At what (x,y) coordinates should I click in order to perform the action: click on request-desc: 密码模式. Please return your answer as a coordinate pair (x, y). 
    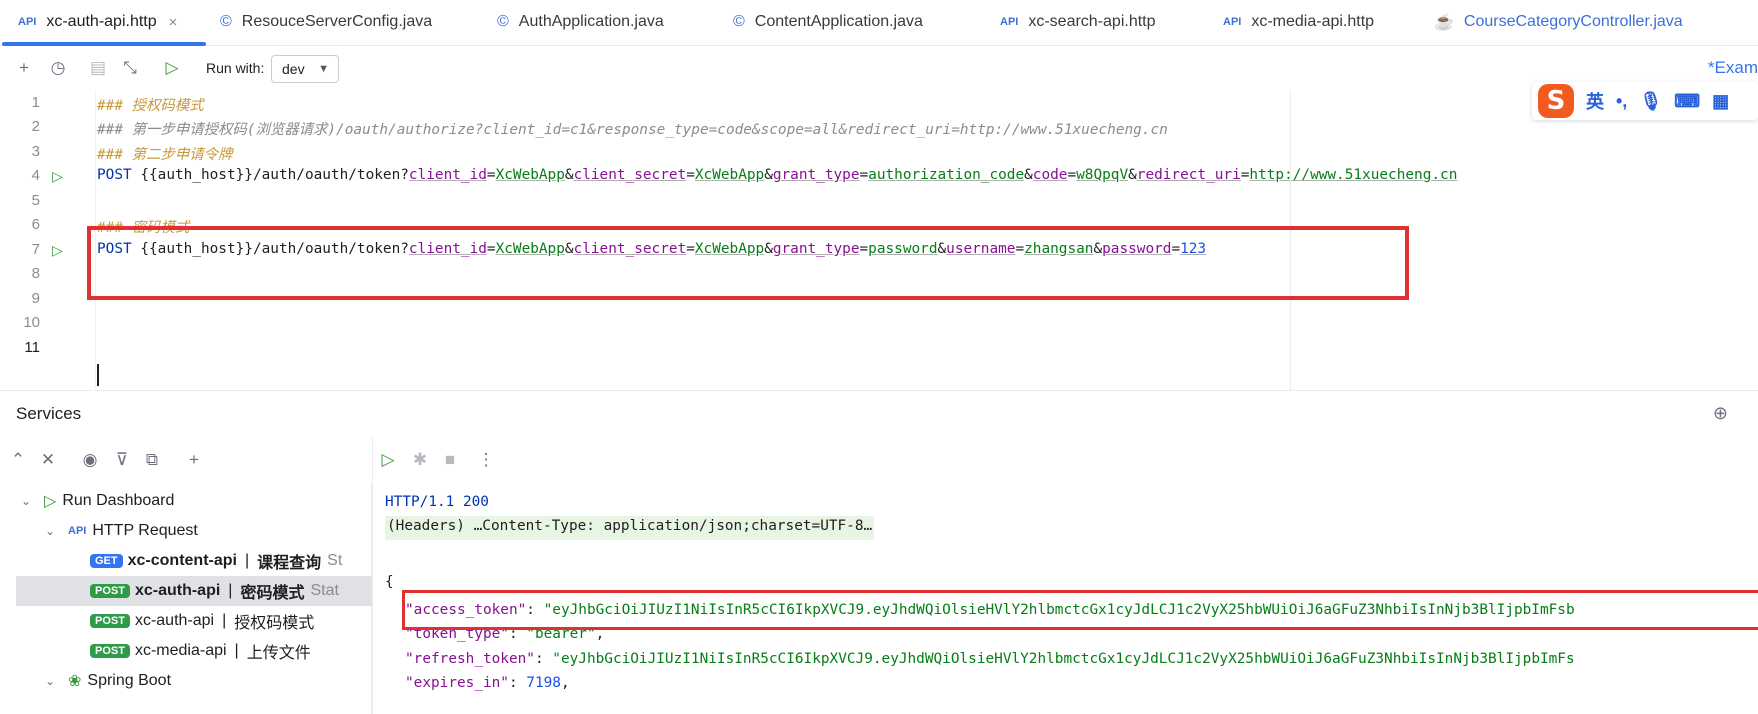
    Looking at the image, I should click on (272, 593).